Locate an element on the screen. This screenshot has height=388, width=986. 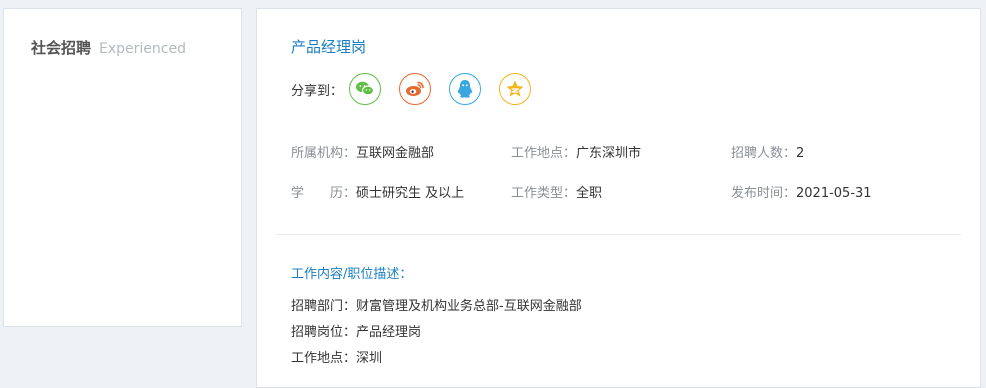
wechat-icon is located at coordinates (365, 88).